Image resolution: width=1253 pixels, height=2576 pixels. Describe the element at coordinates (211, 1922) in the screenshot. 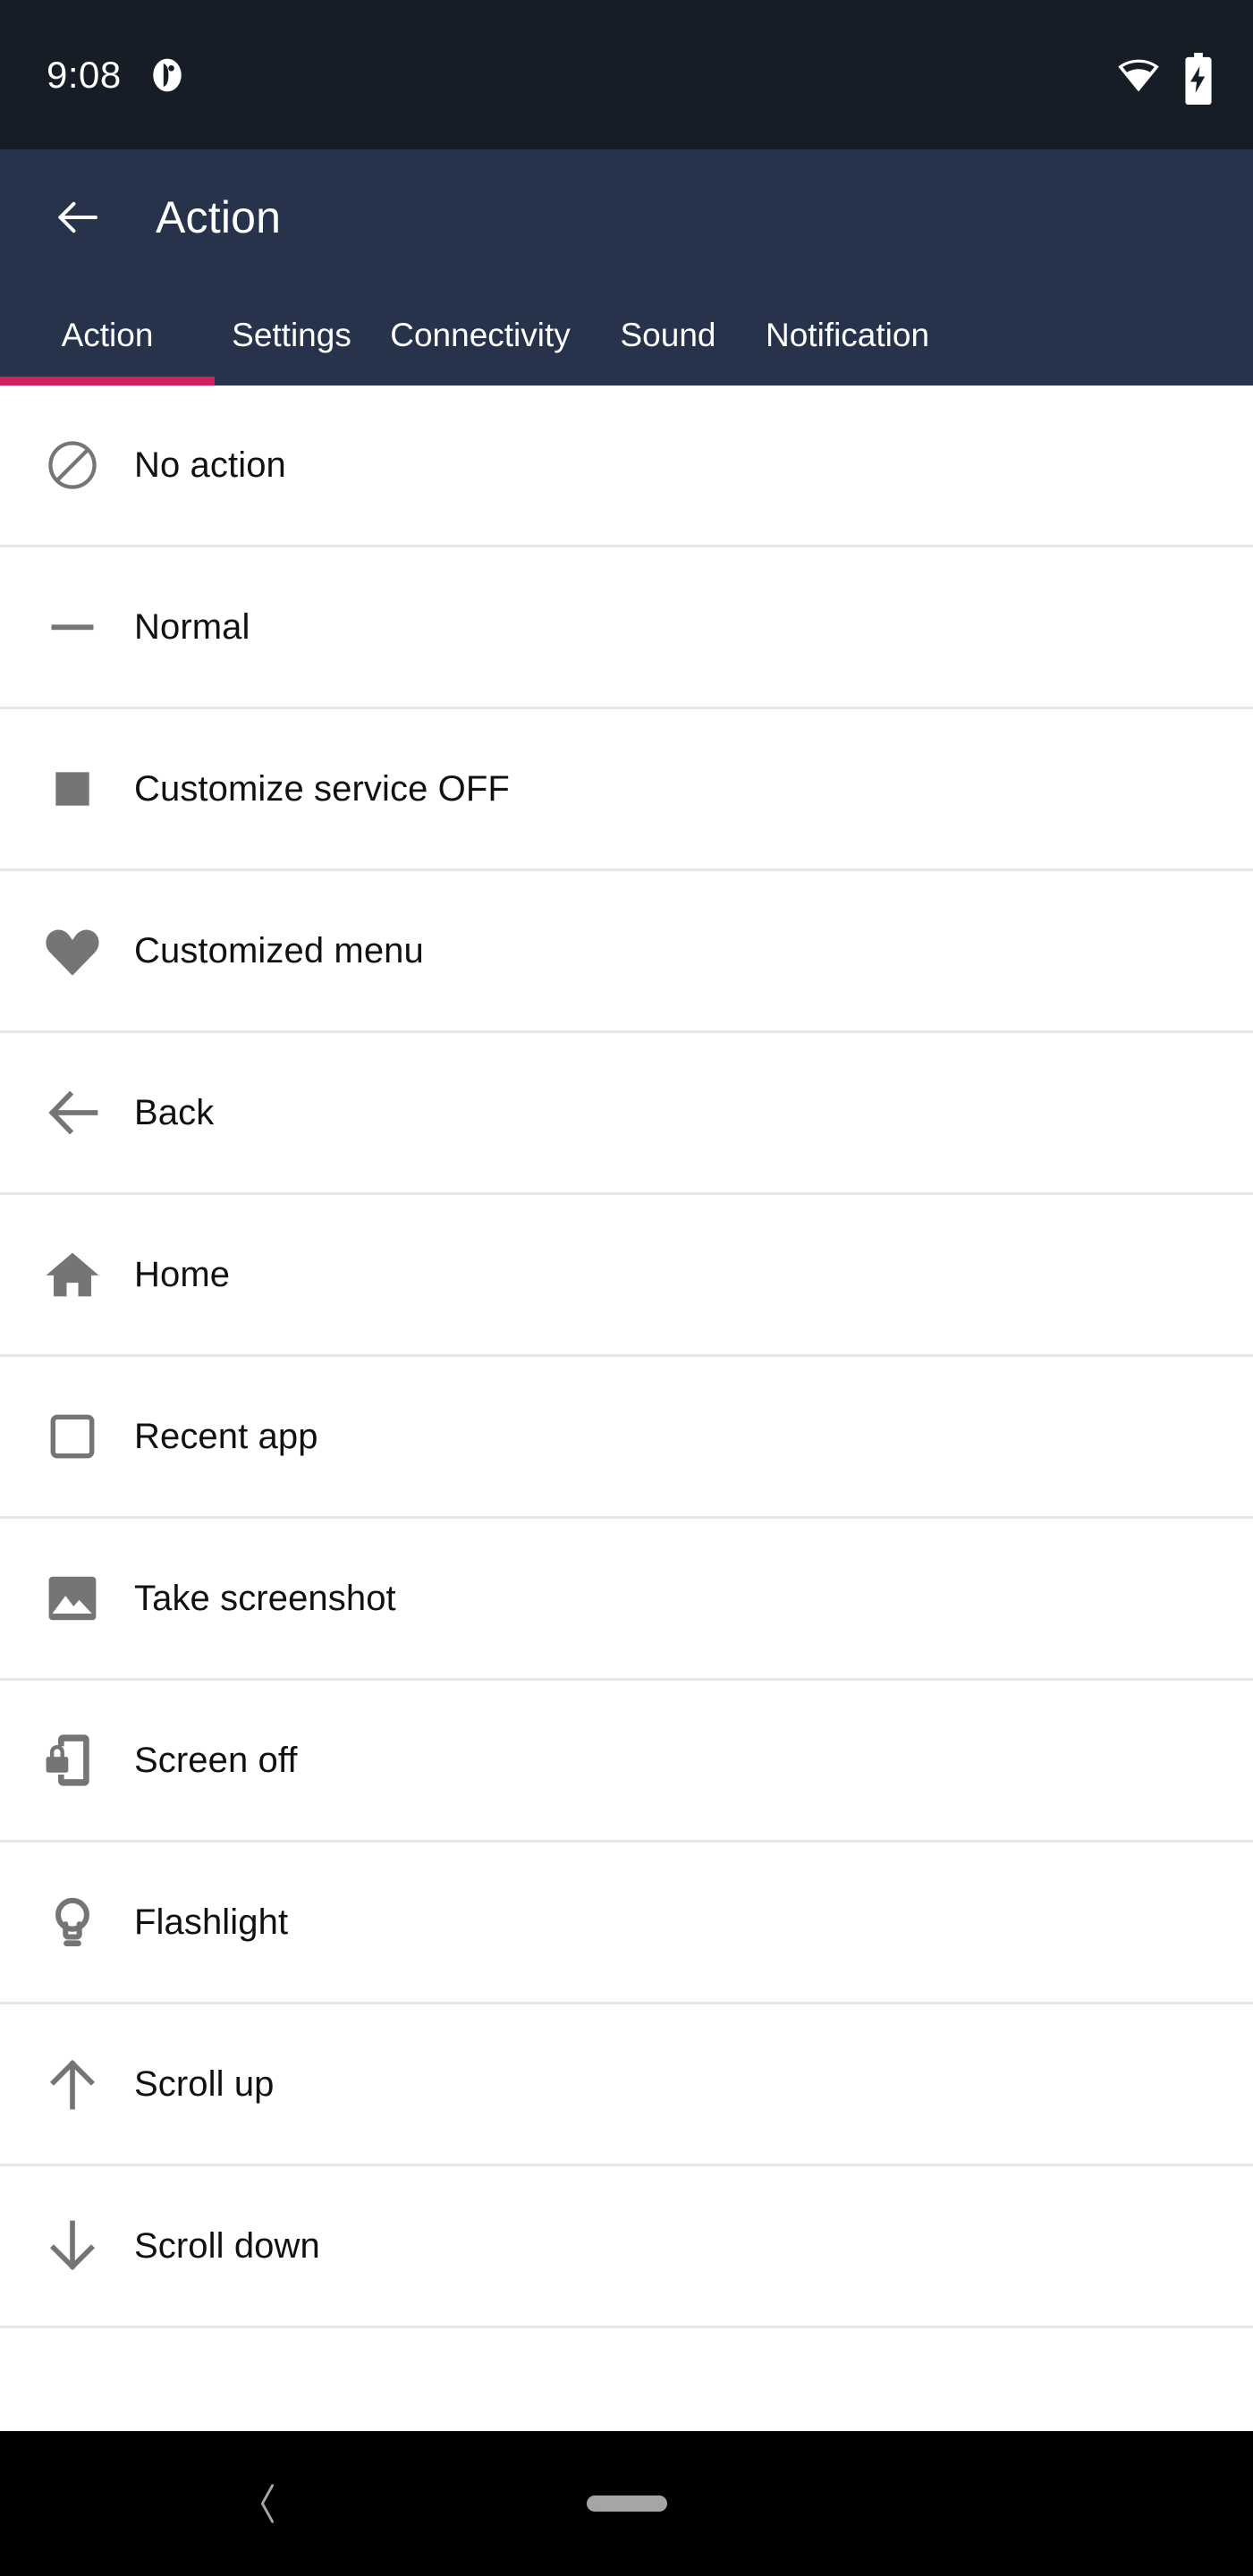

I see `list-item-label: Flashlight` at that location.